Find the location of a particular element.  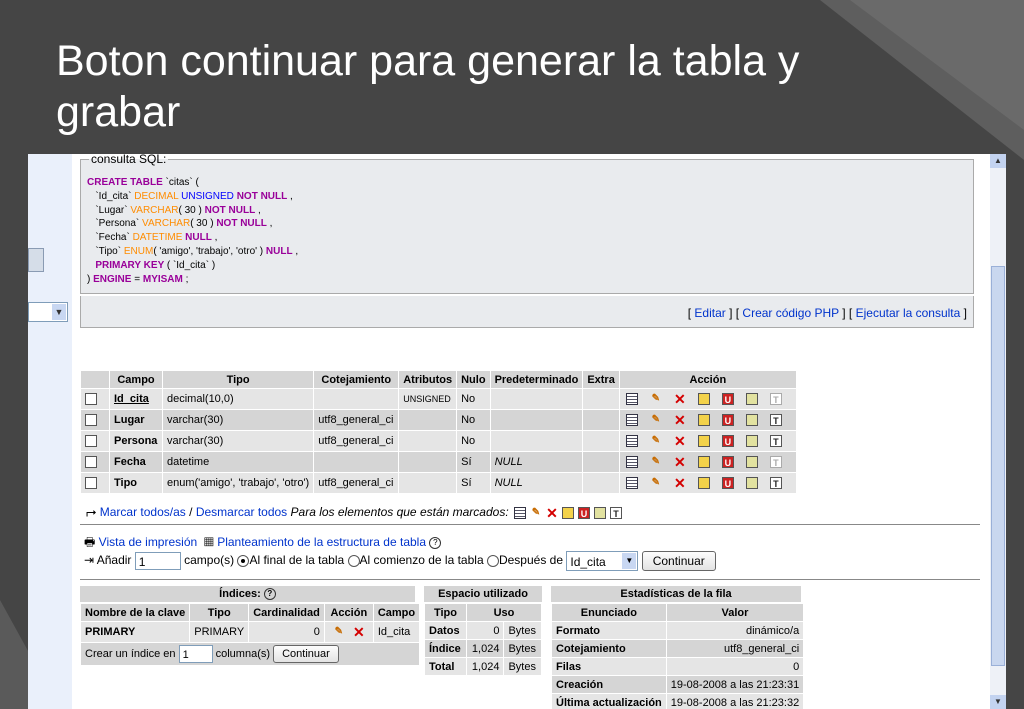

after-field-value: Id_cita is located at coordinates (588, 562).